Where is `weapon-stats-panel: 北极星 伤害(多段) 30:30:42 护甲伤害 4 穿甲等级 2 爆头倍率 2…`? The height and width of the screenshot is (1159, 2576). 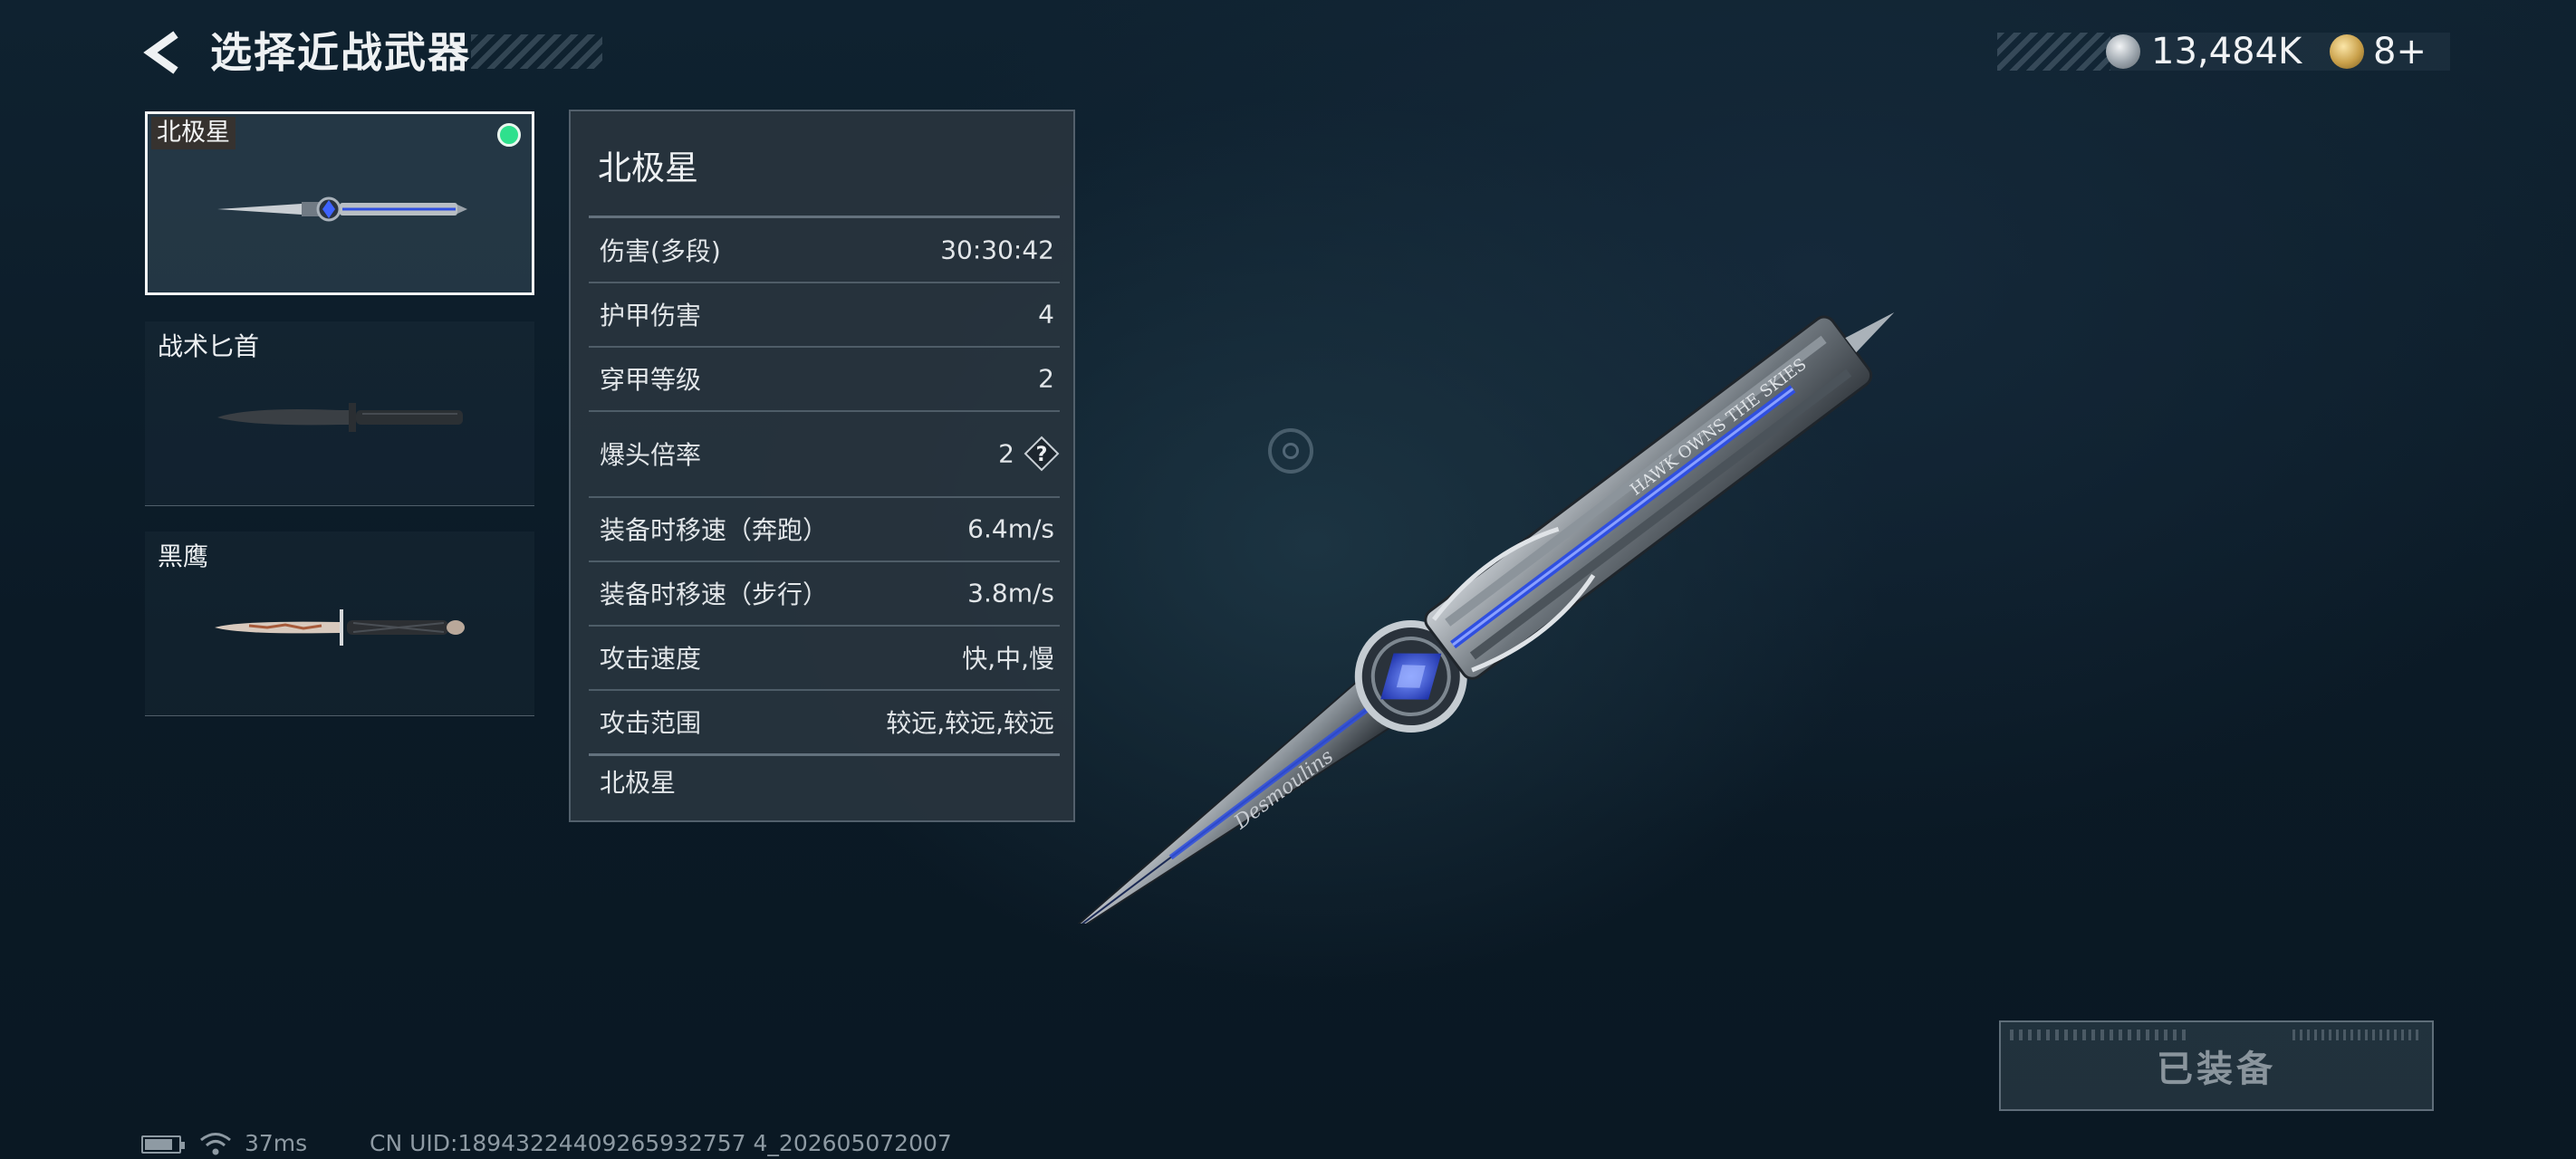 weapon-stats-panel: 北极星 伤害(多段) 30:30:42 护甲伤害 4 穿甲等级 2 爆头倍率 2… is located at coordinates (822, 466).